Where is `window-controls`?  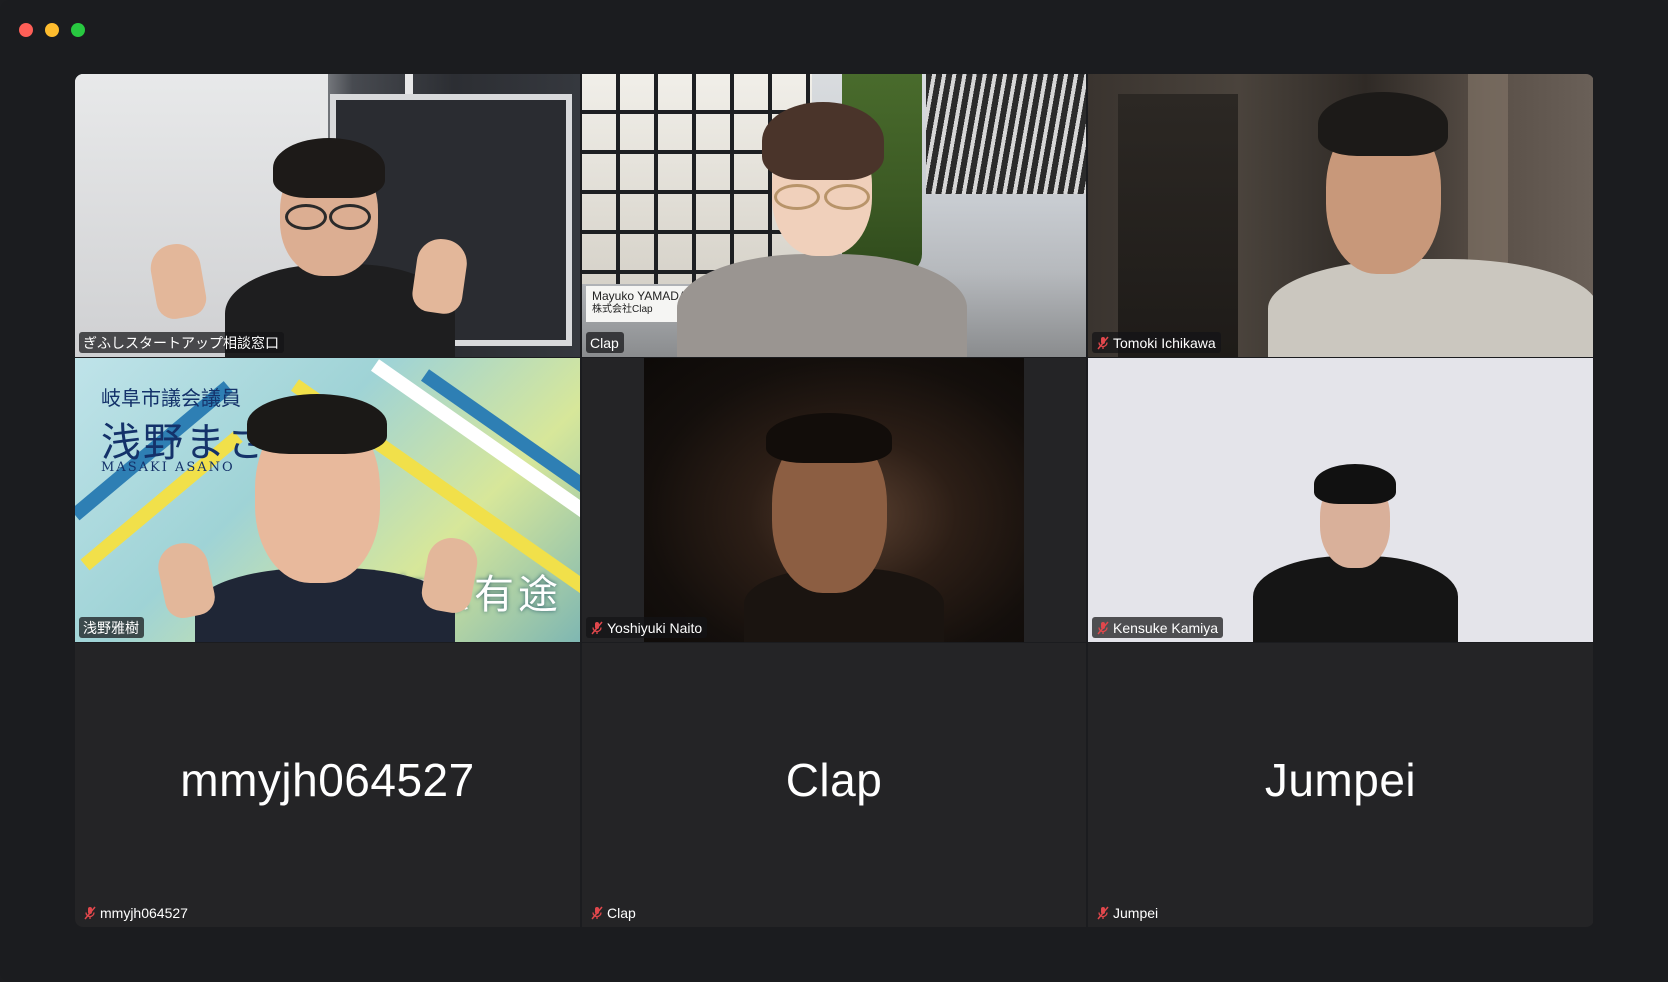
window-controls is located at coordinates (52, 30).